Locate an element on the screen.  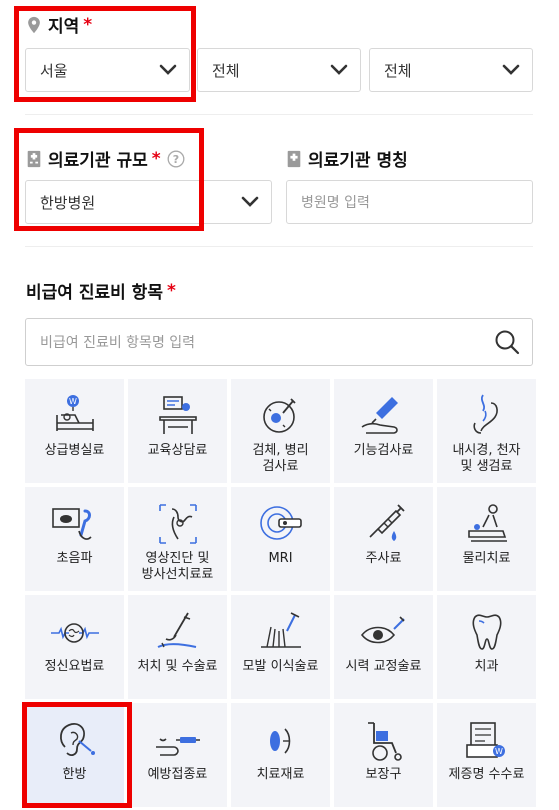
radiology-icon is located at coordinates (177, 524).